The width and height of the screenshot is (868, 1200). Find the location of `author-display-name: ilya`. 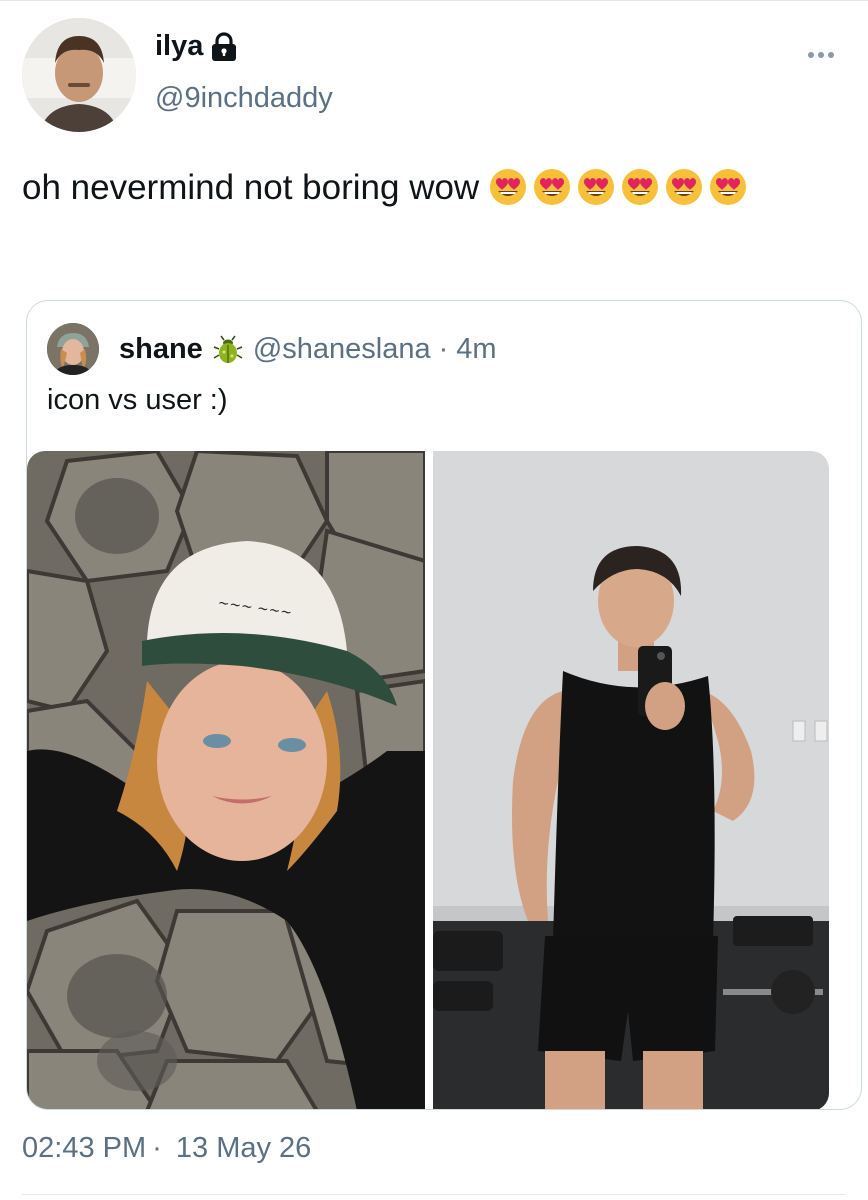

author-display-name: ilya is located at coordinates (179, 46).